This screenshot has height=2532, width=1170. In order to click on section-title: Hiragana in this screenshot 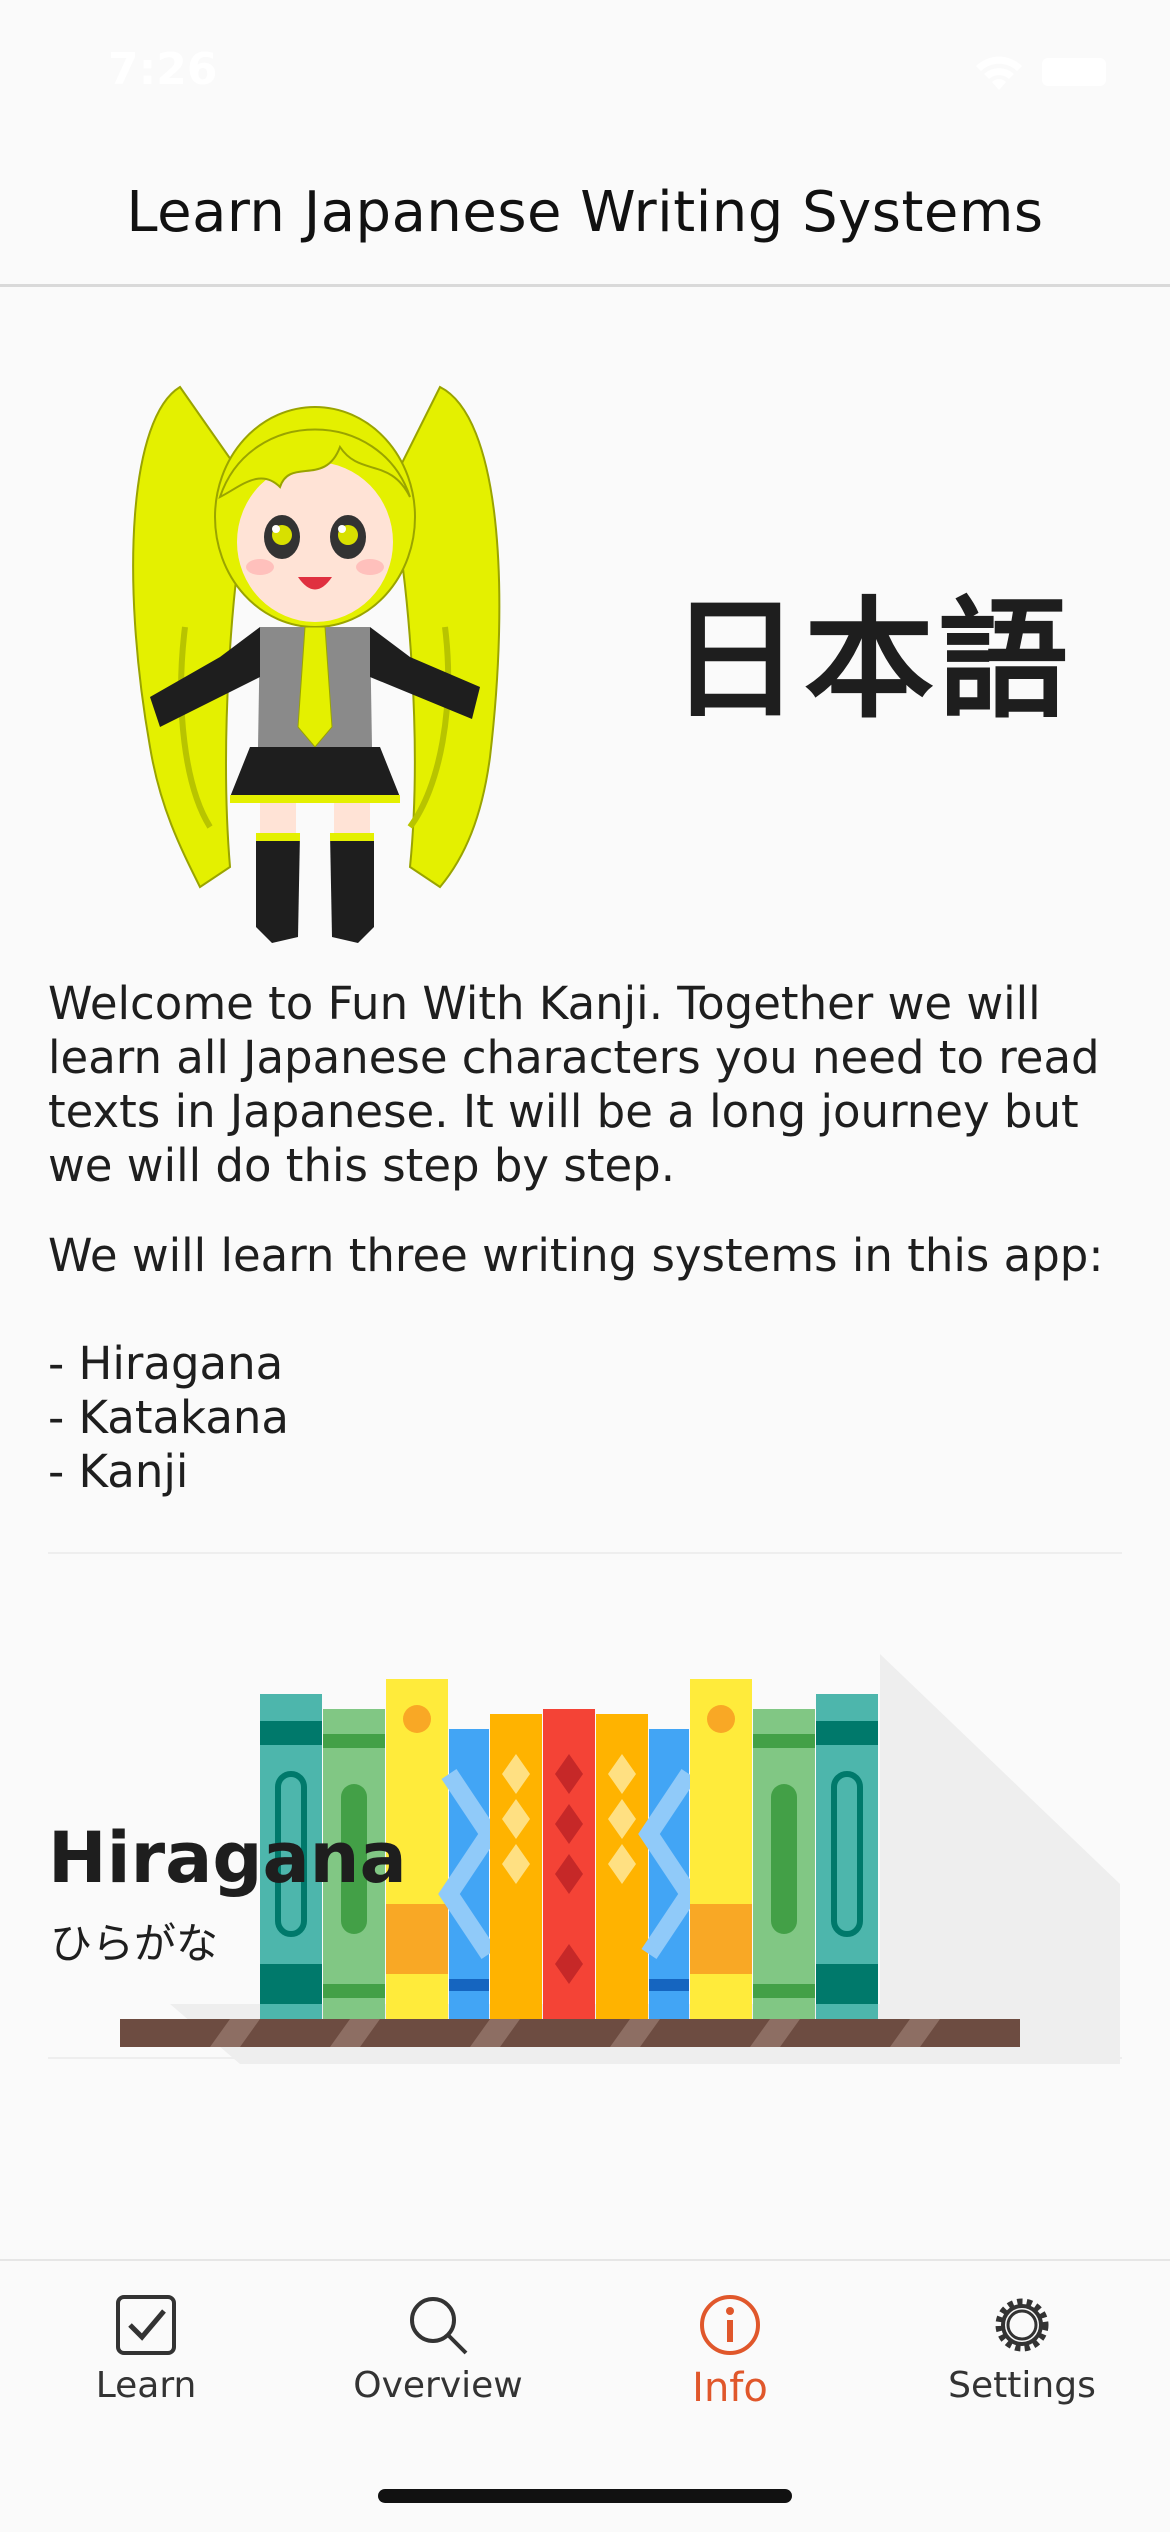, I will do `click(227, 1858)`.